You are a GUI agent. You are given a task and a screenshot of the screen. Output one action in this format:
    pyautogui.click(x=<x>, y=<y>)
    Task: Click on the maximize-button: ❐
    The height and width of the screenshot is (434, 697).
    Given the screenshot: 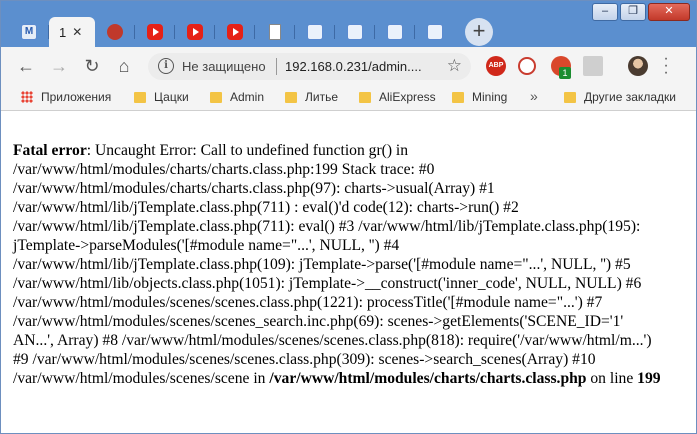 What is the action you would take?
    pyautogui.click(x=633, y=12)
    